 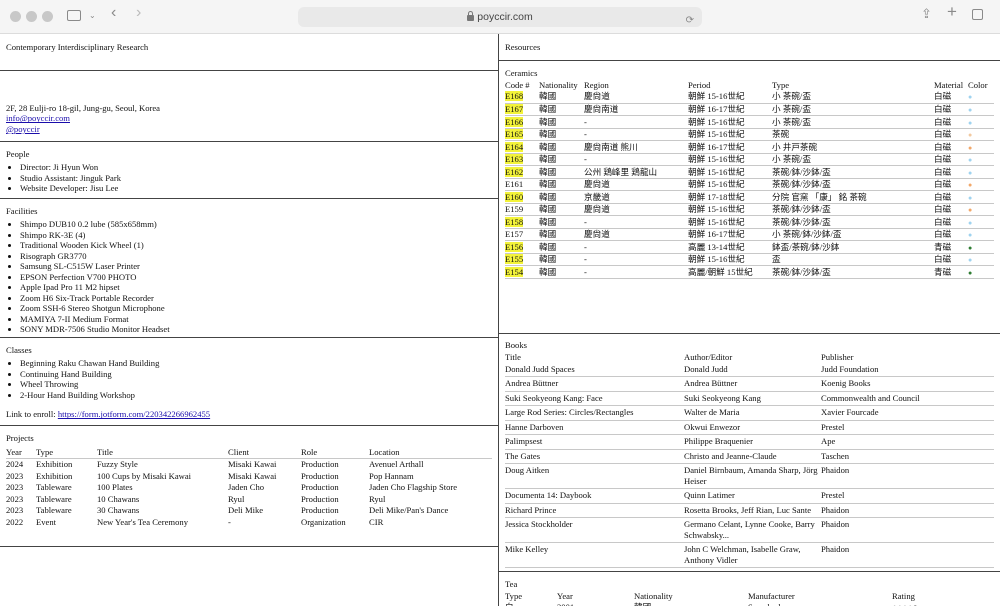 What do you see at coordinates (31, 16) in the screenshot?
I see `minimize-window-button` at bounding box center [31, 16].